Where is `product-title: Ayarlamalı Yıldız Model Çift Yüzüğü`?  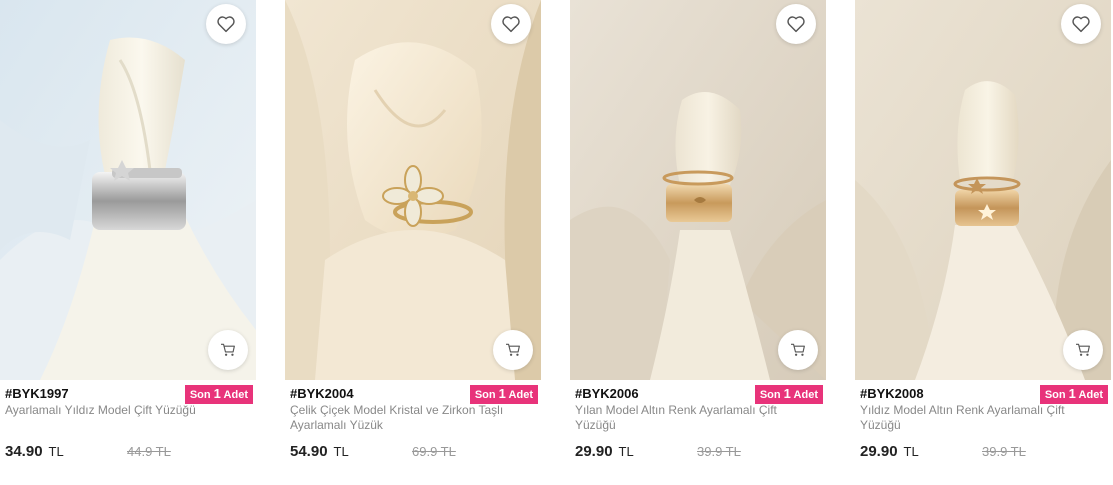 product-title: Ayarlamalı Yıldız Model Çift Yüzüğü is located at coordinates (128, 419).